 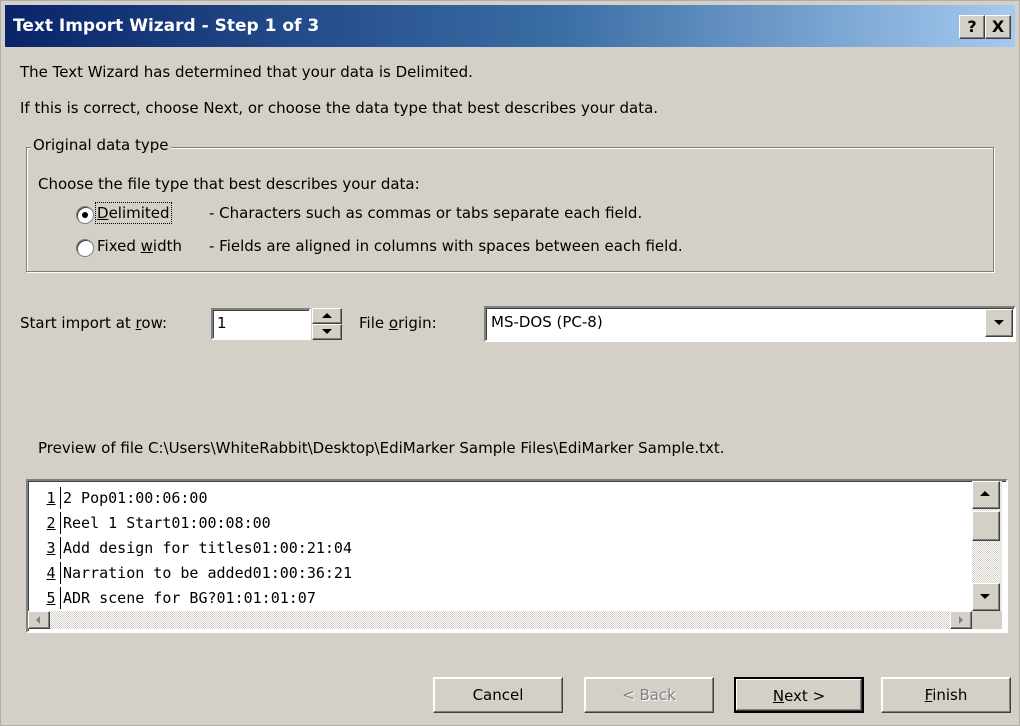 I want to click on preview-horizontal-scrollbar, so click(x=500, y=620).